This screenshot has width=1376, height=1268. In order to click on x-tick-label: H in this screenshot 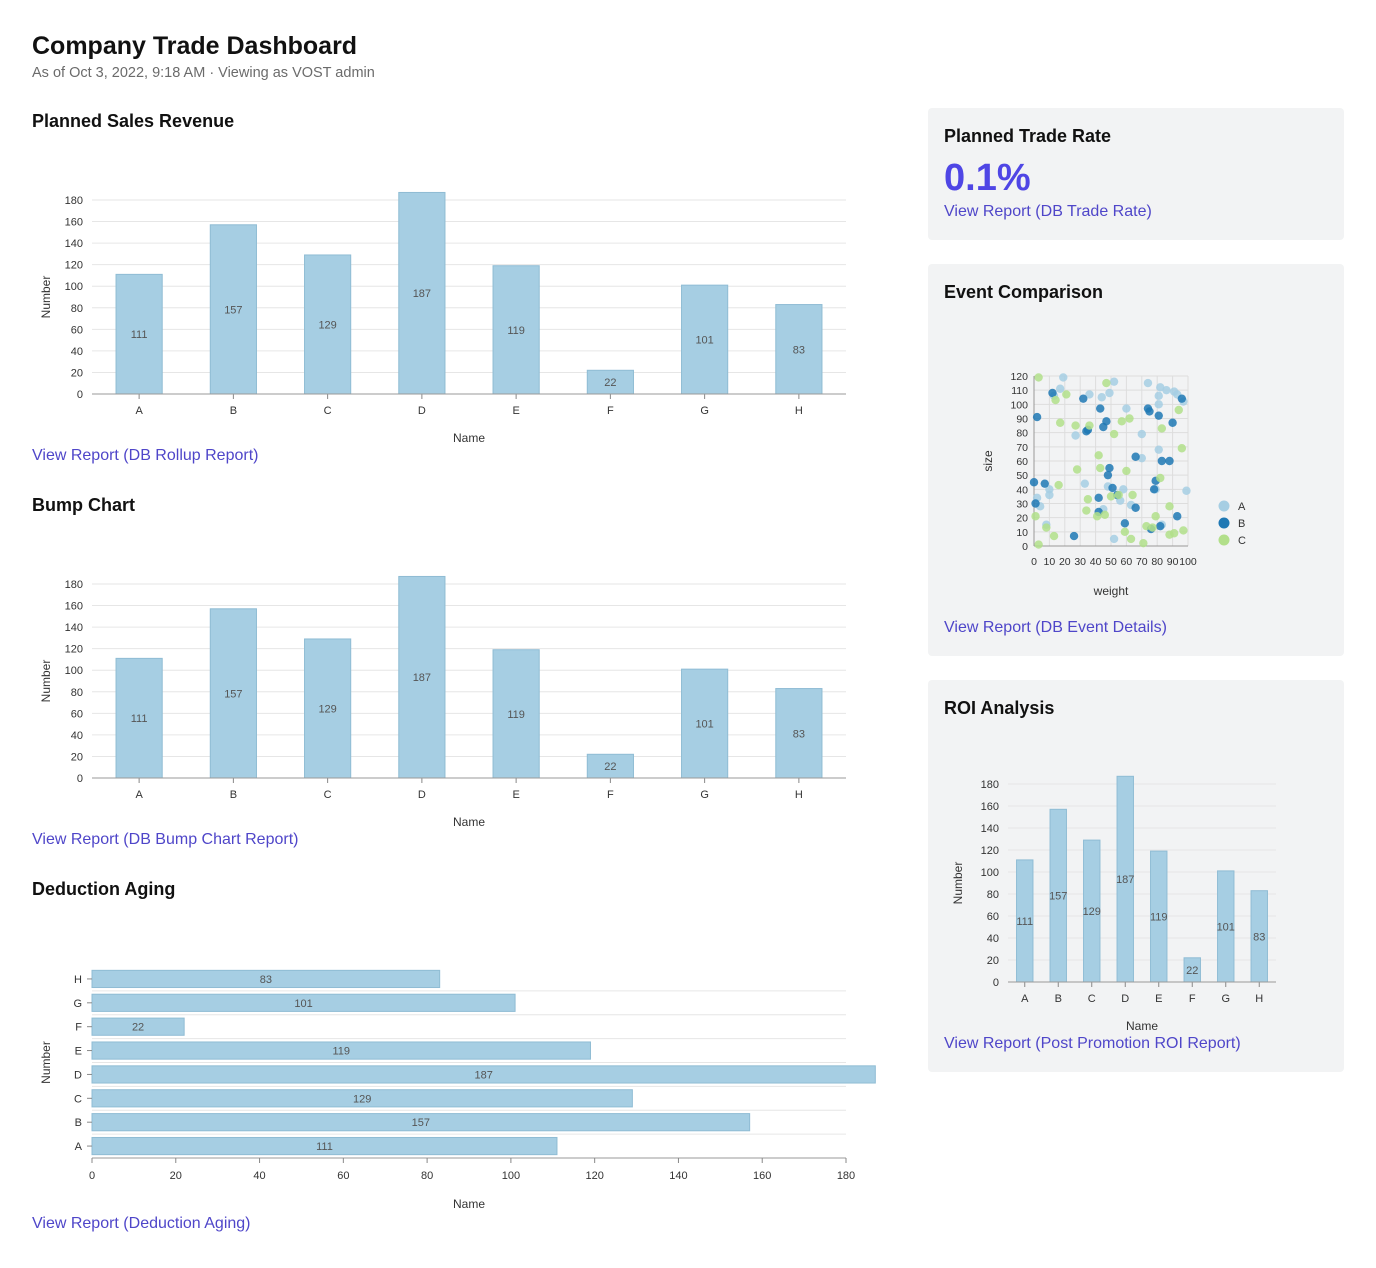, I will do `click(1259, 999)`.